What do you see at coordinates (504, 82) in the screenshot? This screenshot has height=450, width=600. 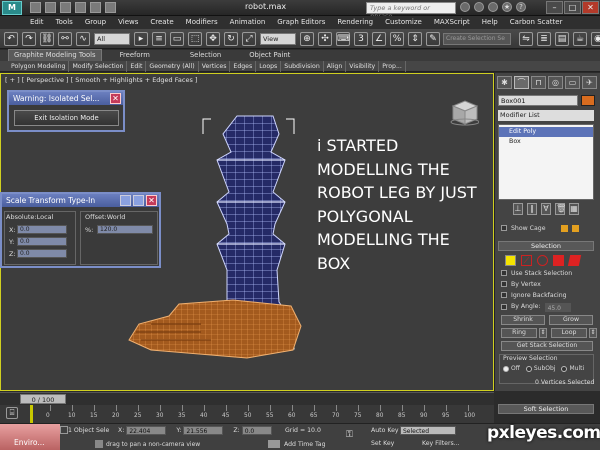 I see `create-tab-icon: ✱` at bounding box center [504, 82].